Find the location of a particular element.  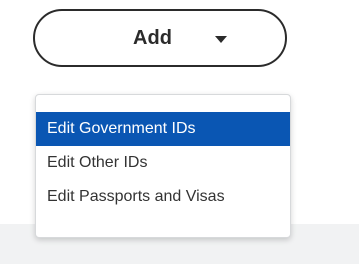

menu-item-label: Edit Government IDs is located at coordinates (121, 128).